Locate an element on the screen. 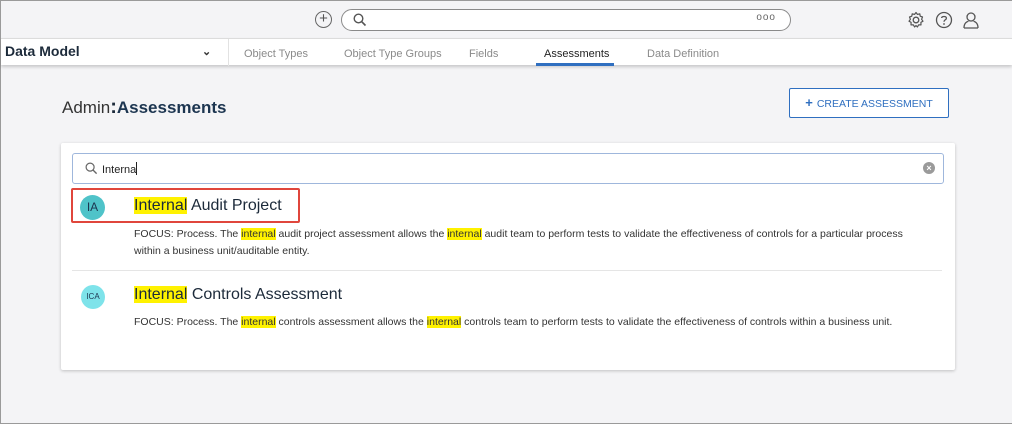 This screenshot has height=424, width=1012. page-title: Admin:Assessments is located at coordinates (144, 107).